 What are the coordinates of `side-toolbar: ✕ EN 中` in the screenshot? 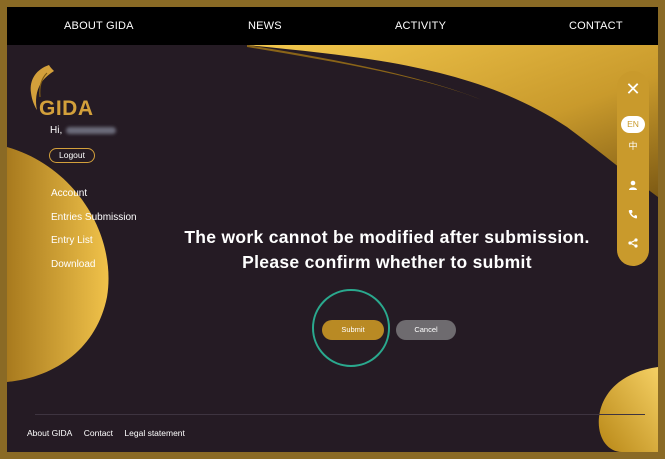 It's located at (633, 168).